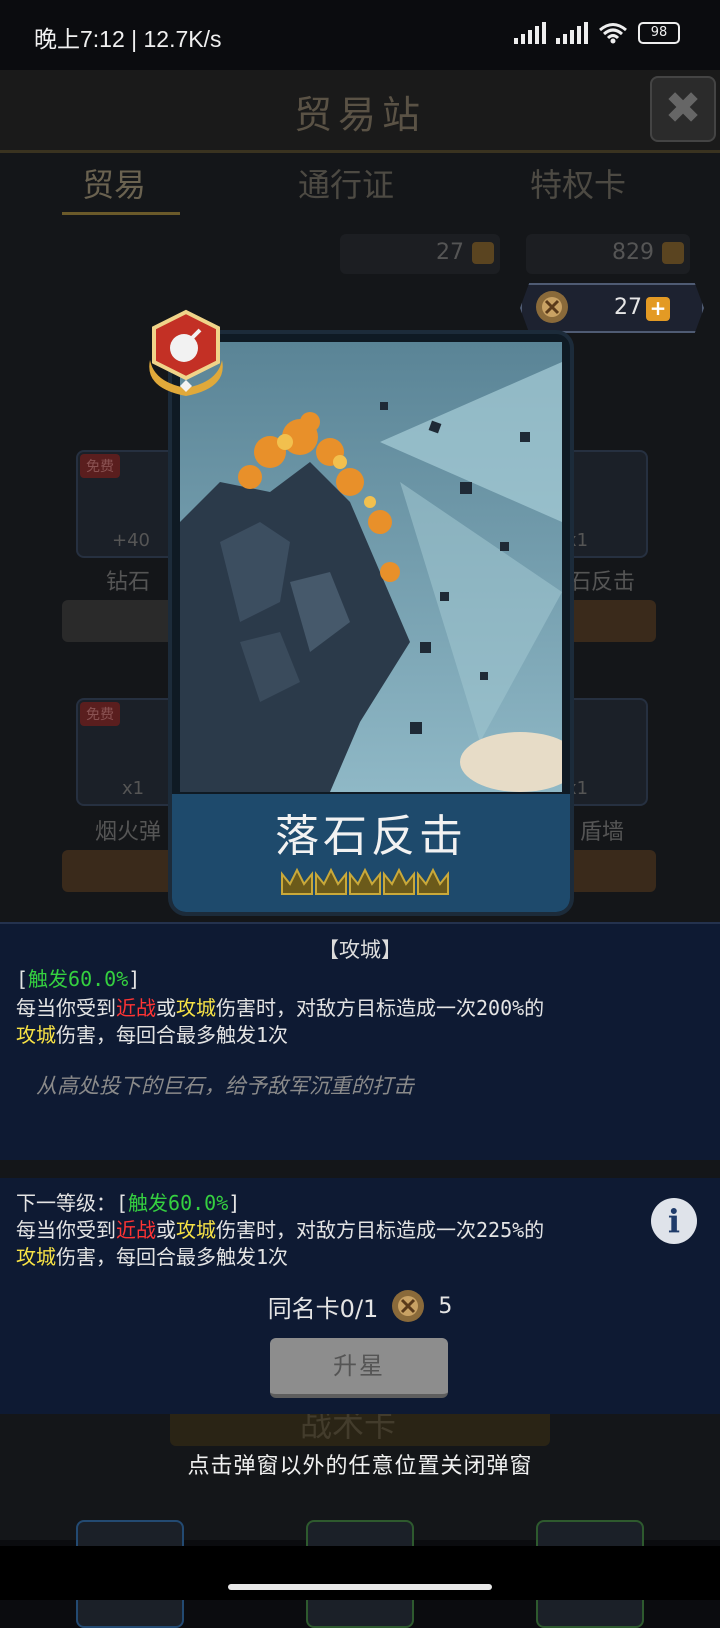 This screenshot has width=720, height=1628. Describe the element at coordinates (530, 33) in the screenshot. I see `signal-icon` at that location.